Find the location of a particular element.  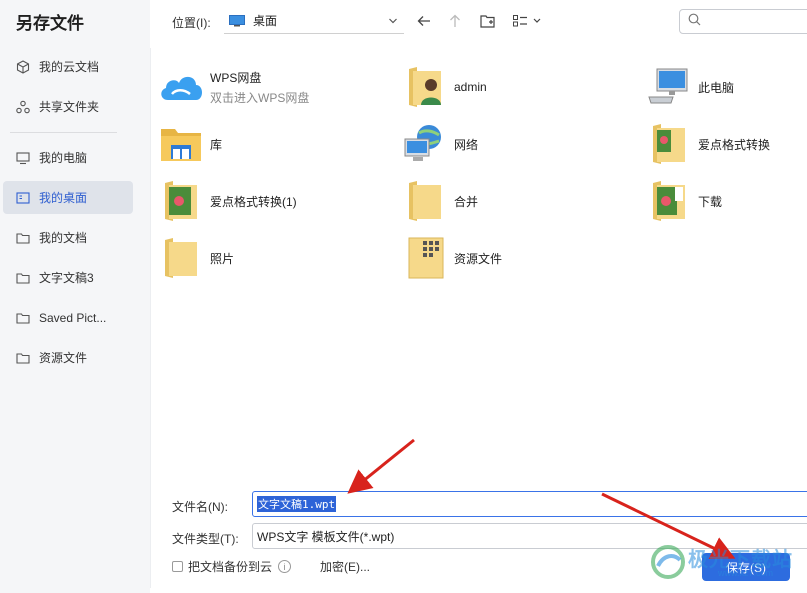

filename-label: 文件名(N): is located at coordinates (200, 507).